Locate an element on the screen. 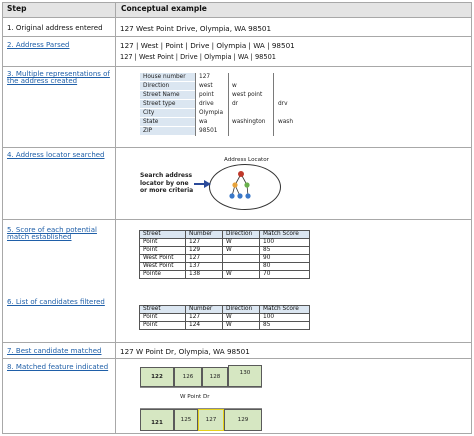 The width and height of the screenshot is (474, 436). parcel: 129 is located at coordinates (243, 420).